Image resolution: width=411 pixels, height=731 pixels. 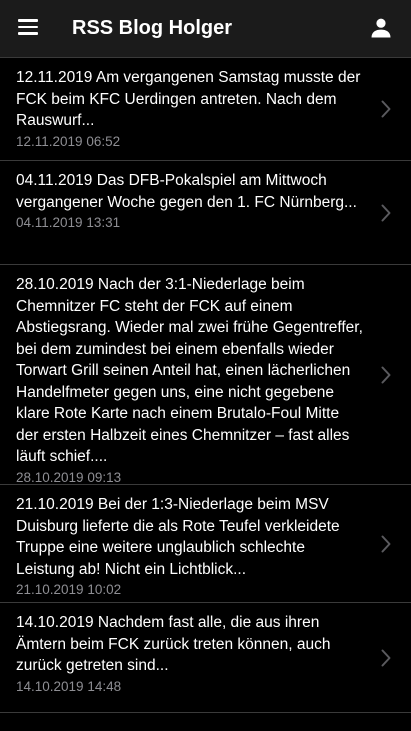 What do you see at coordinates (68, 222) in the screenshot?
I see `feed-item-date: 04.11.2019 13:31` at bounding box center [68, 222].